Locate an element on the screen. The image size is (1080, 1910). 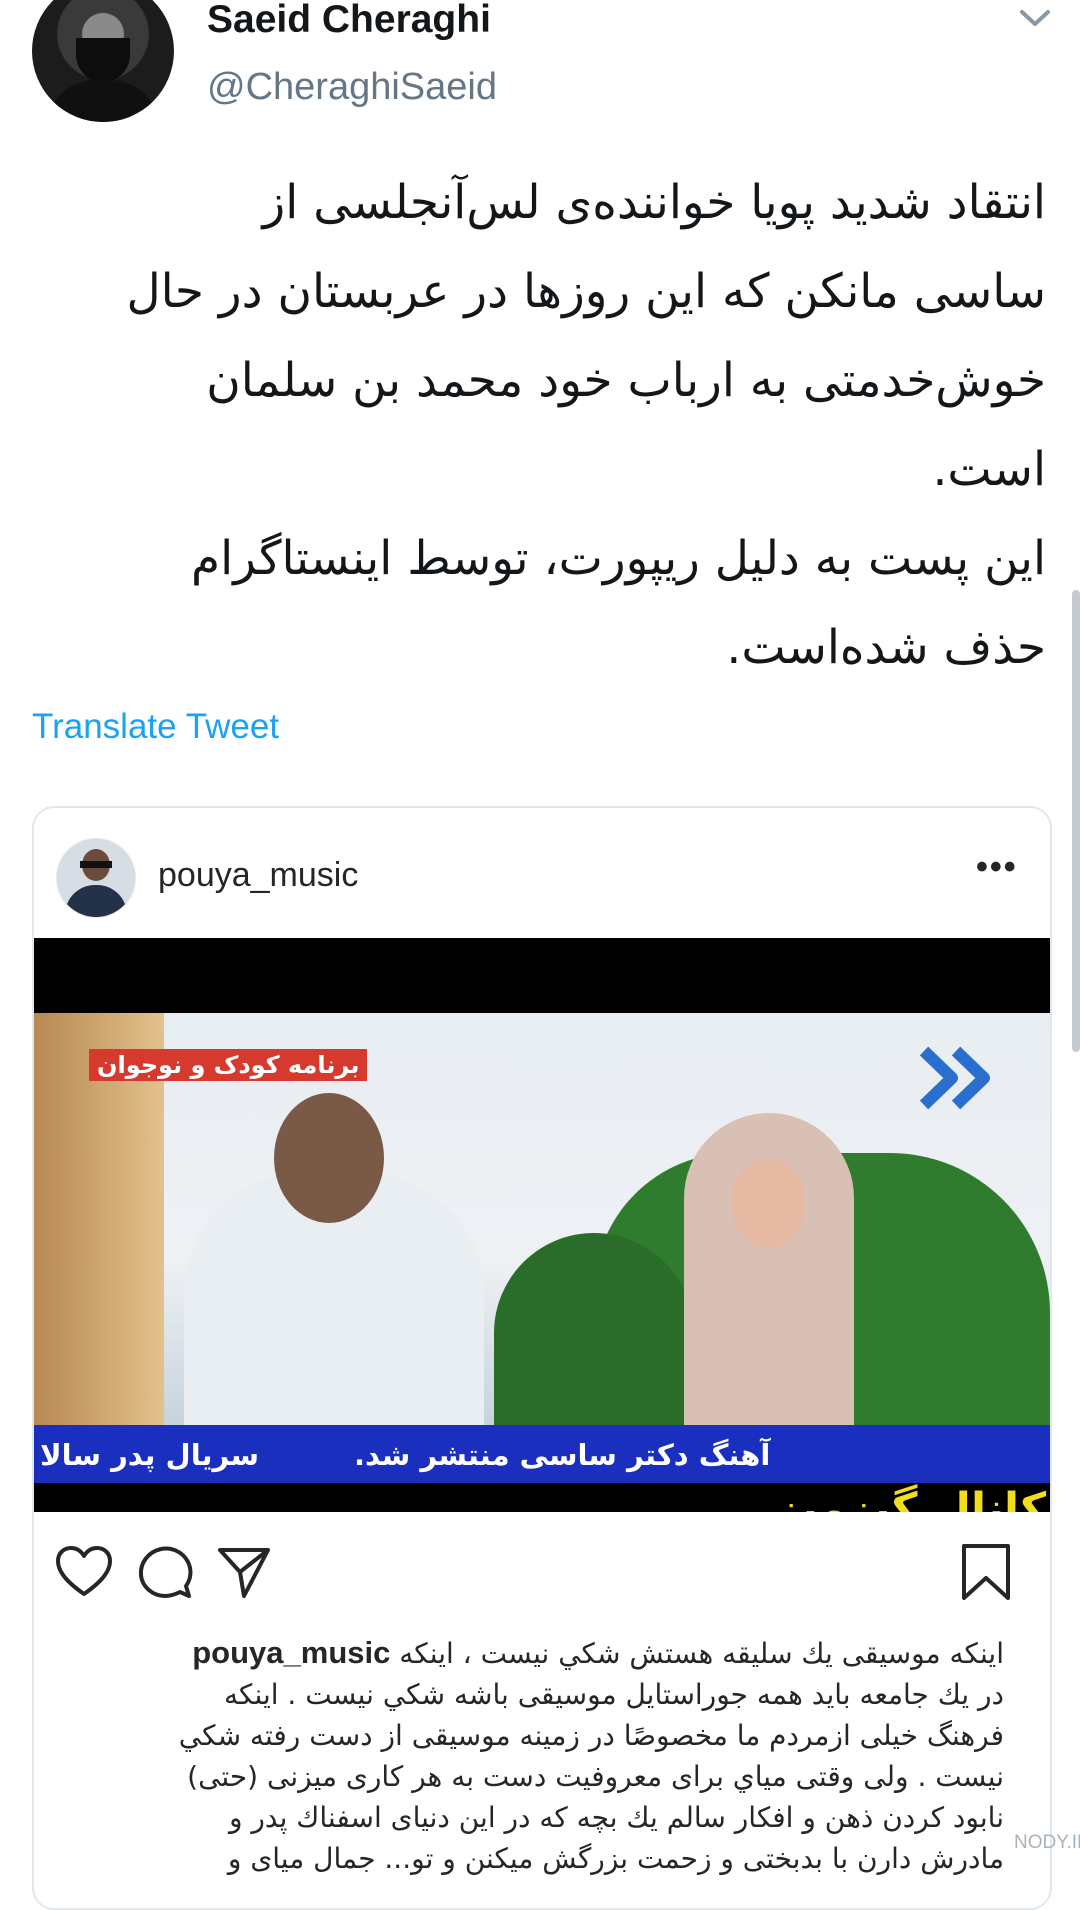
avatar-coat is located at coordinates (103, 101).